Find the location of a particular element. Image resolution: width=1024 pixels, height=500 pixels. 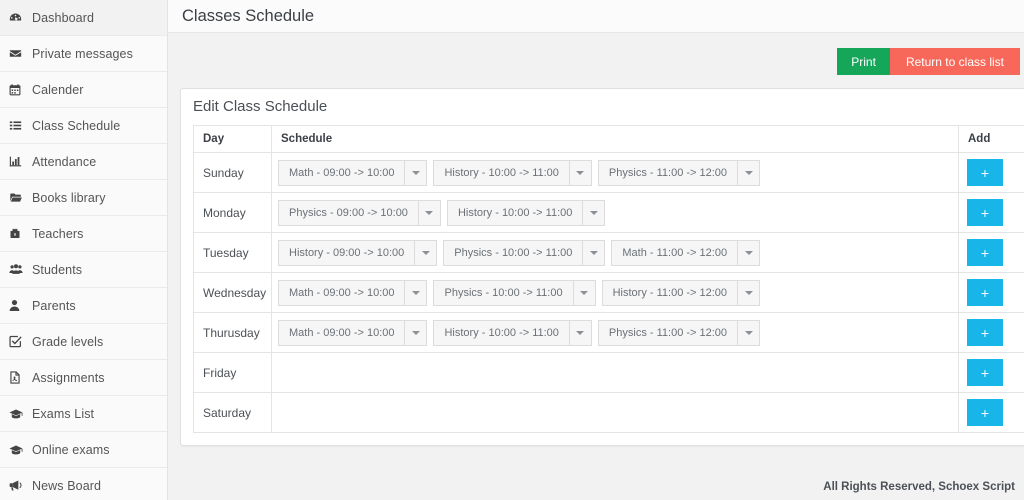

schedule-item-group: History - 09:00 -> 10:00 is located at coordinates (358, 252).